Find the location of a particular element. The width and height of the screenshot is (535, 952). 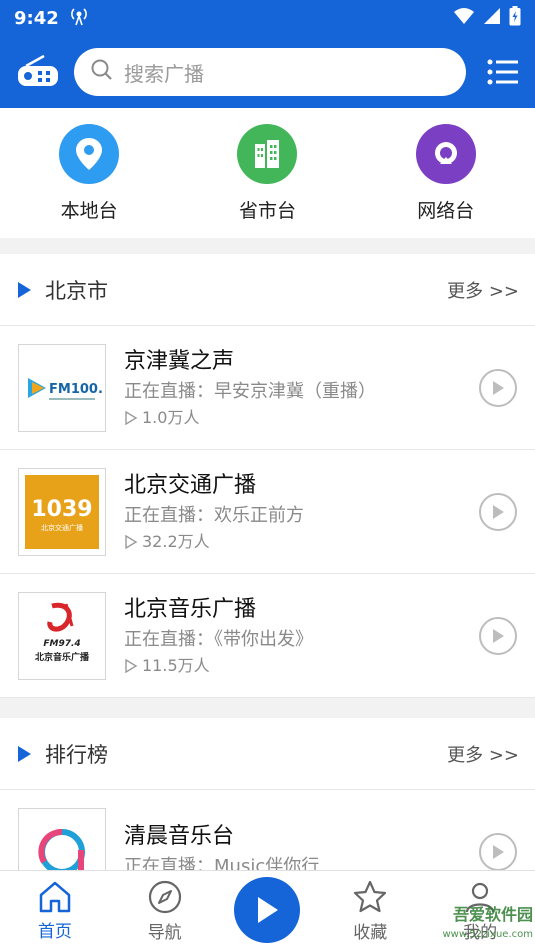

station-logo: FM100.6 is located at coordinates (62, 387).